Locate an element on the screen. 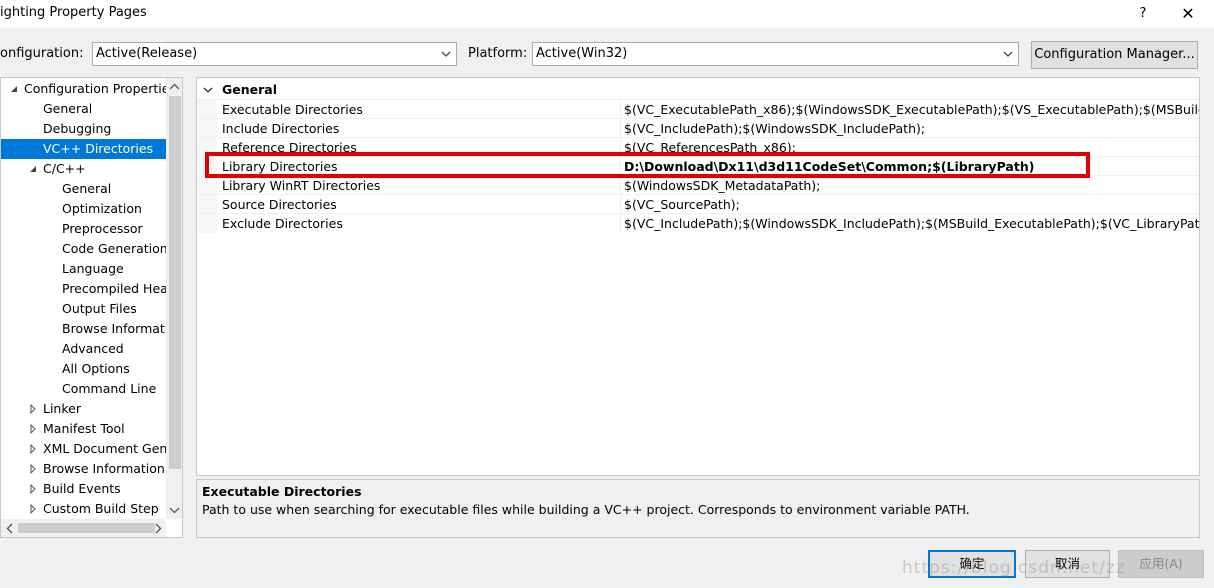 Image resolution: width=1214 pixels, height=588 pixels. scroll-left-icon is located at coordinates (10, 528).